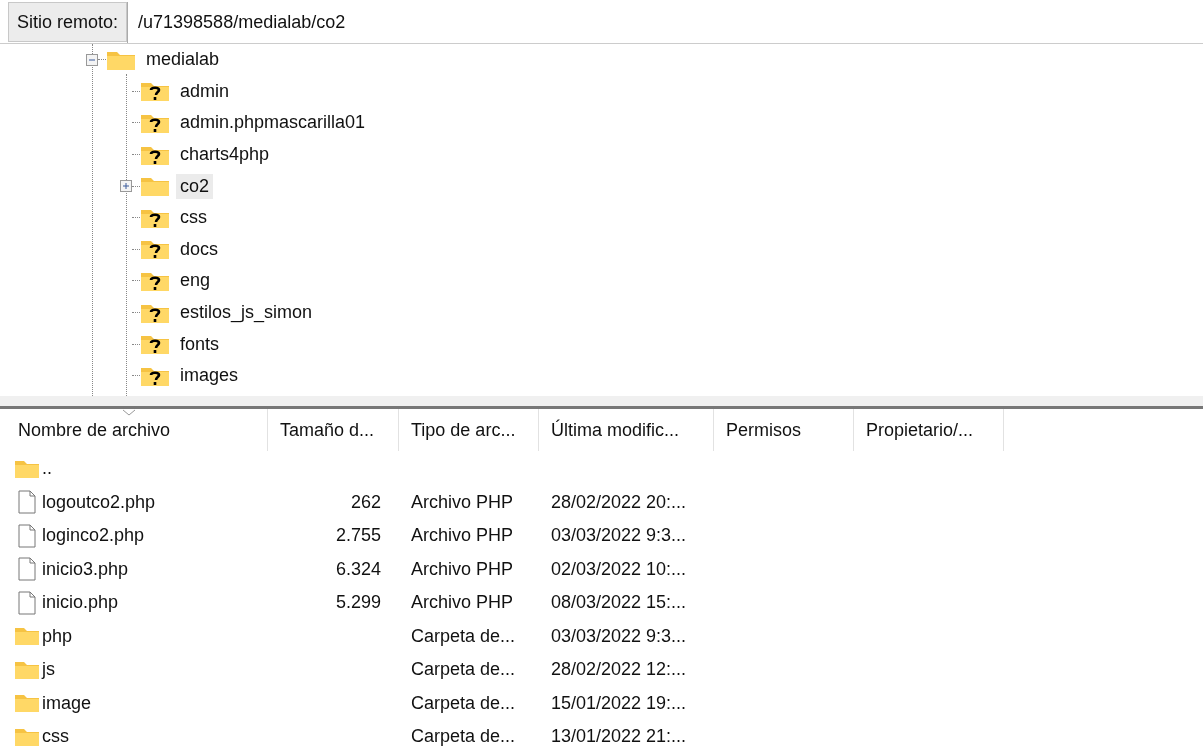 The width and height of the screenshot is (1203, 746). Describe the element at coordinates (246, 313) in the screenshot. I see `tree-item: estilos_js_simon` at that location.